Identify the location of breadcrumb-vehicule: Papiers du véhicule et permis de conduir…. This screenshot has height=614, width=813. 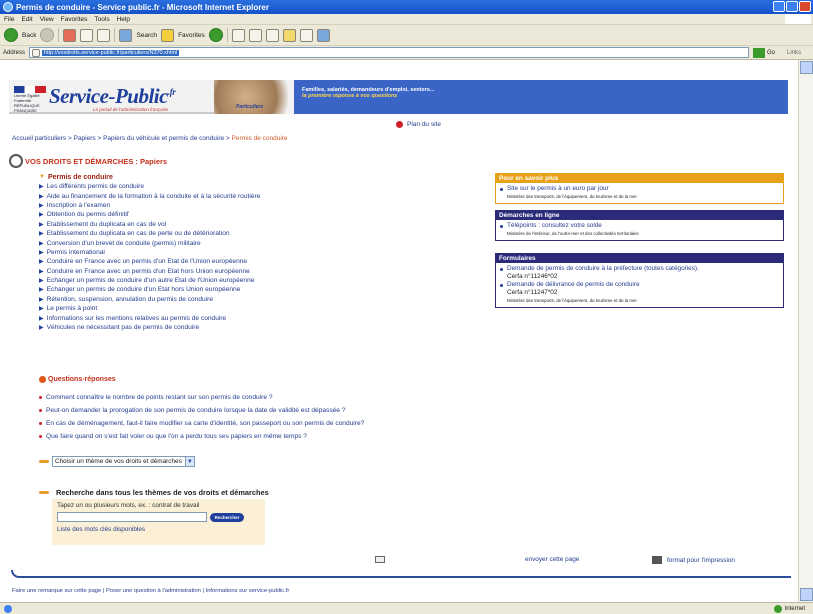
(163, 138).